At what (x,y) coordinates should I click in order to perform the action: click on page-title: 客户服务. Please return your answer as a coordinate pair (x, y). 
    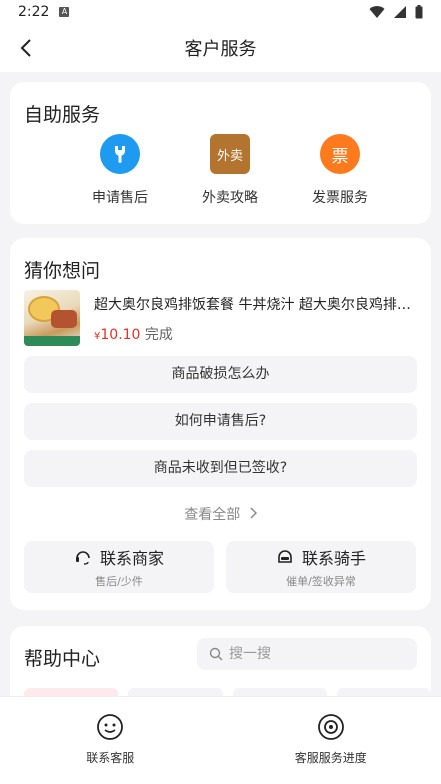
    Looking at the image, I should click on (220, 49).